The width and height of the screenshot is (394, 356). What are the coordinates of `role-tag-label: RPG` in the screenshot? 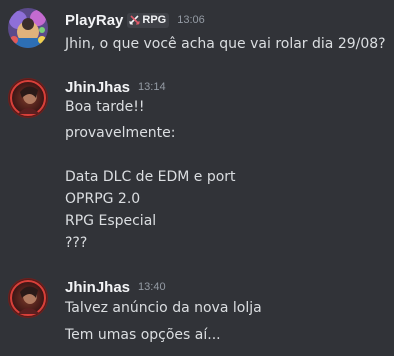 It's located at (154, 20).